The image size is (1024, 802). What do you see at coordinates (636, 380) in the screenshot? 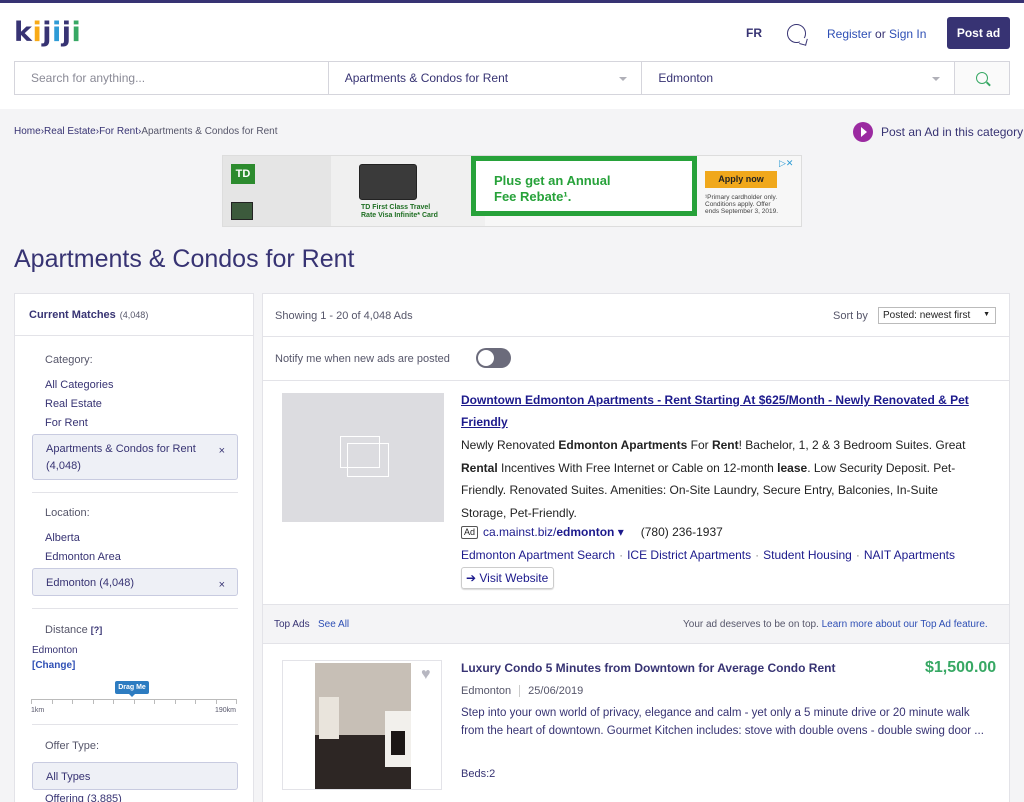
I see `divider` at bounding box center [636, 380].